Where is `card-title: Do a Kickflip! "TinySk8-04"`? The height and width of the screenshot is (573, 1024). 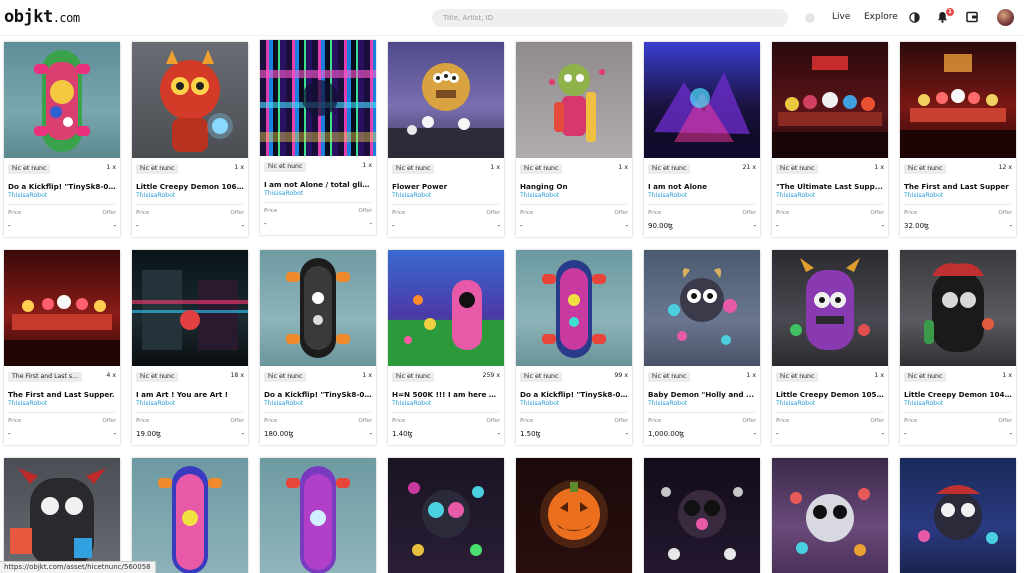
card-title: Do a Kickflip! "TinySk8-04" is located at coordinates (318, 394).